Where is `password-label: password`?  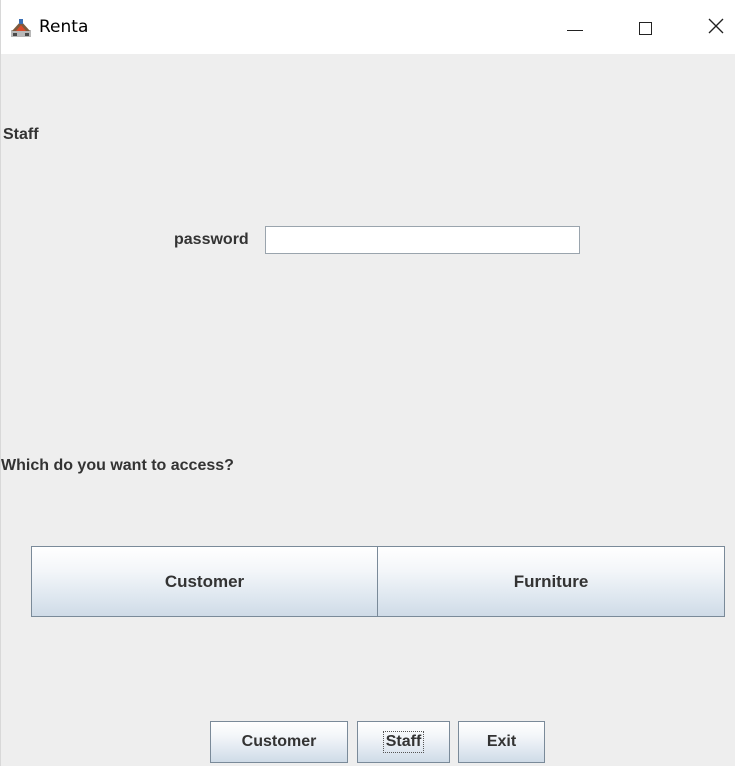
password-label: password is located at coordinates (211, 239).